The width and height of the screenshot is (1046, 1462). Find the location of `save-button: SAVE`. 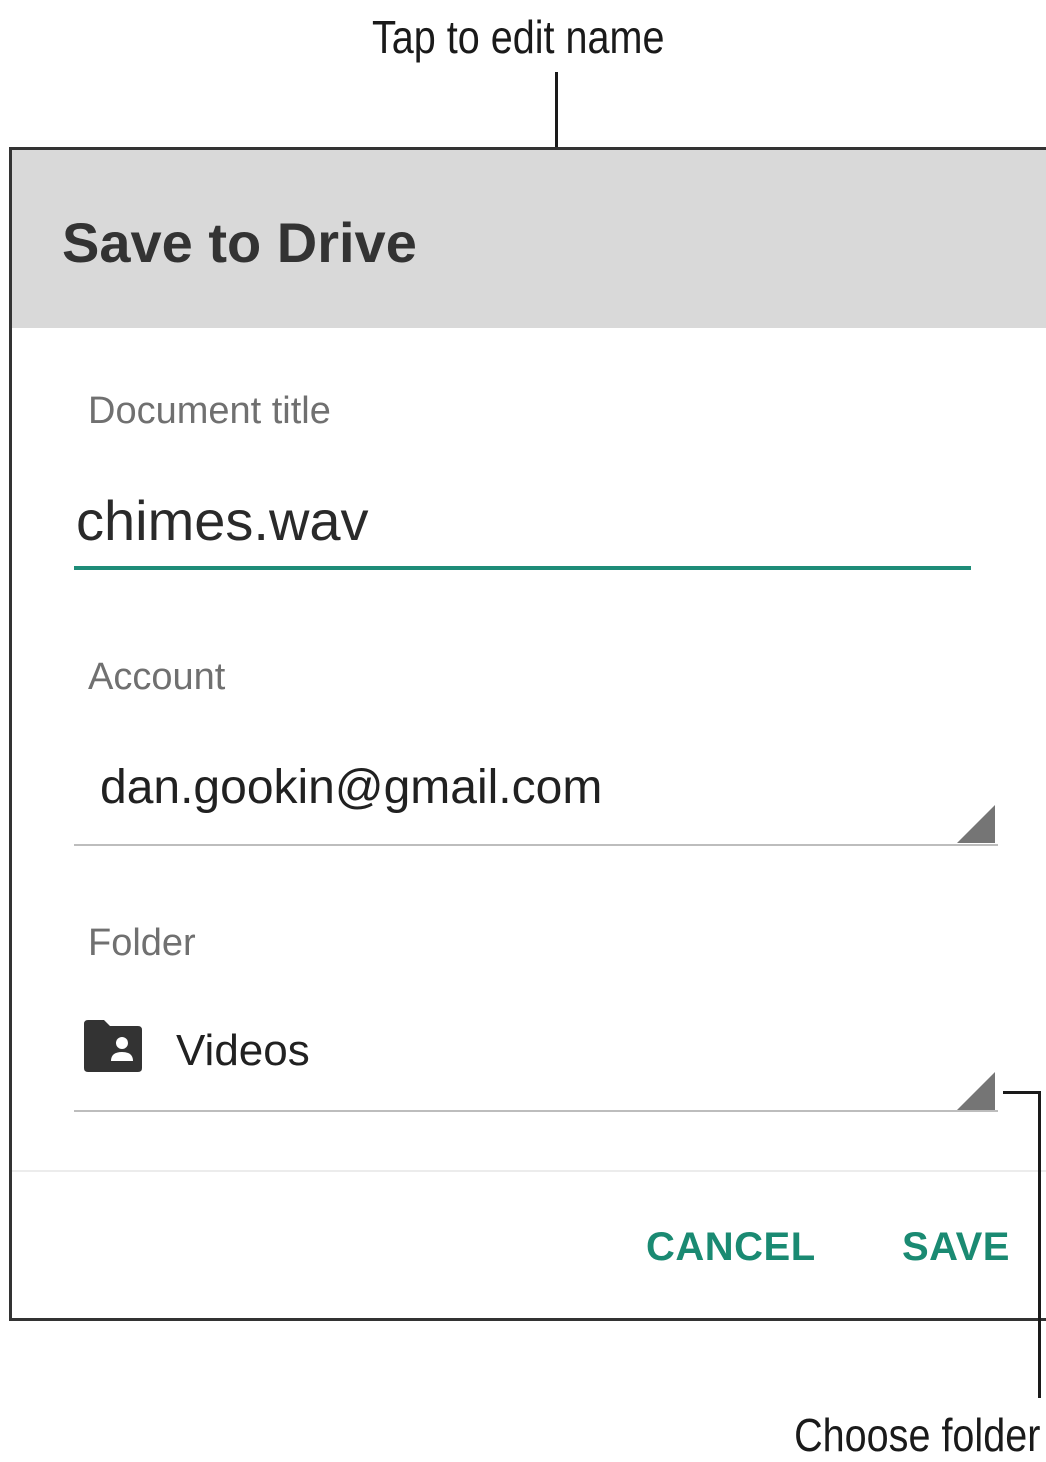

save-button: SAVE is located at coordinates (956, 1247).